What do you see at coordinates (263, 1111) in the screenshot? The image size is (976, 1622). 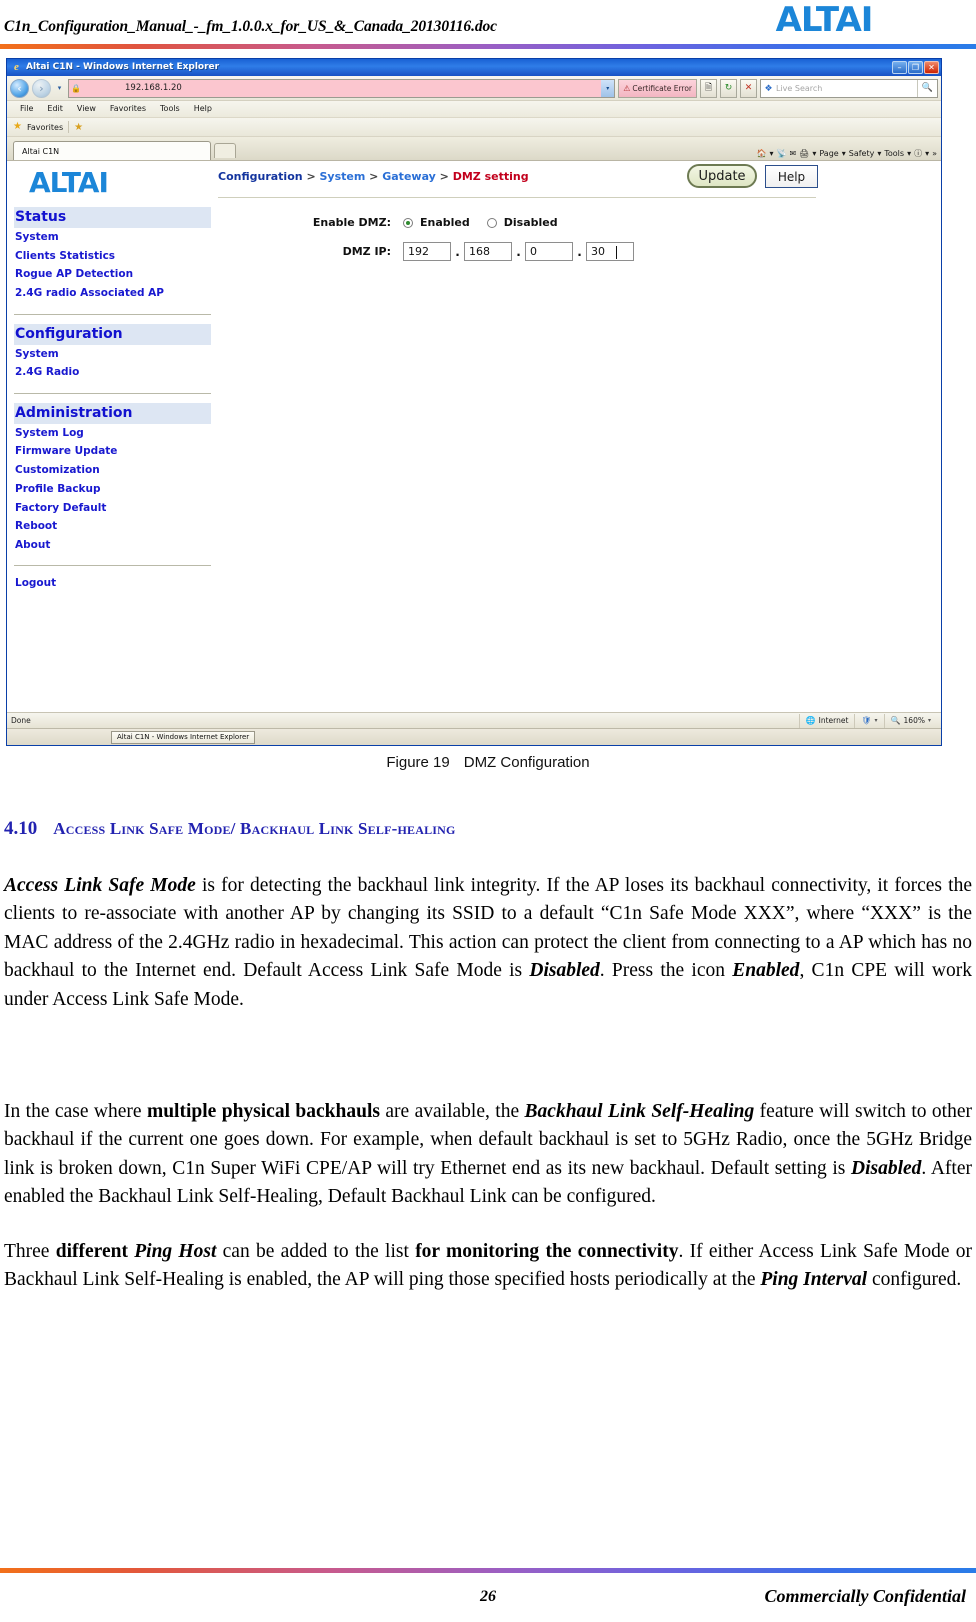 I see `term-multiple-physical-backhauls: multiple physical backhauls` at bounding box center [263, 1111].